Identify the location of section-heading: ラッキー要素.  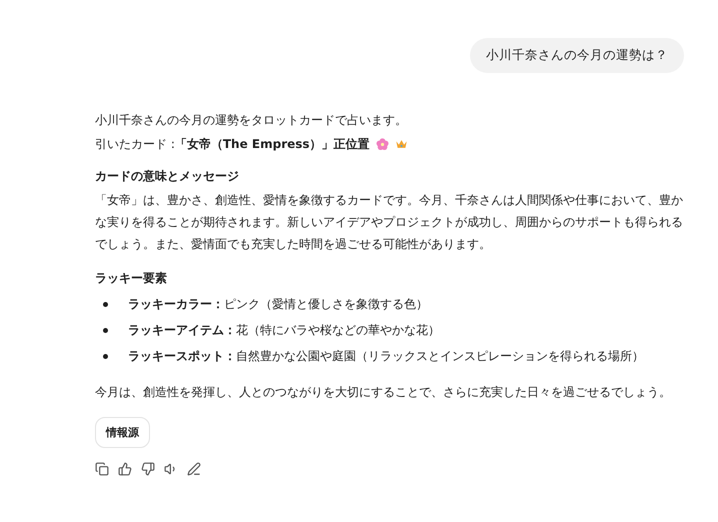
(131, 278).